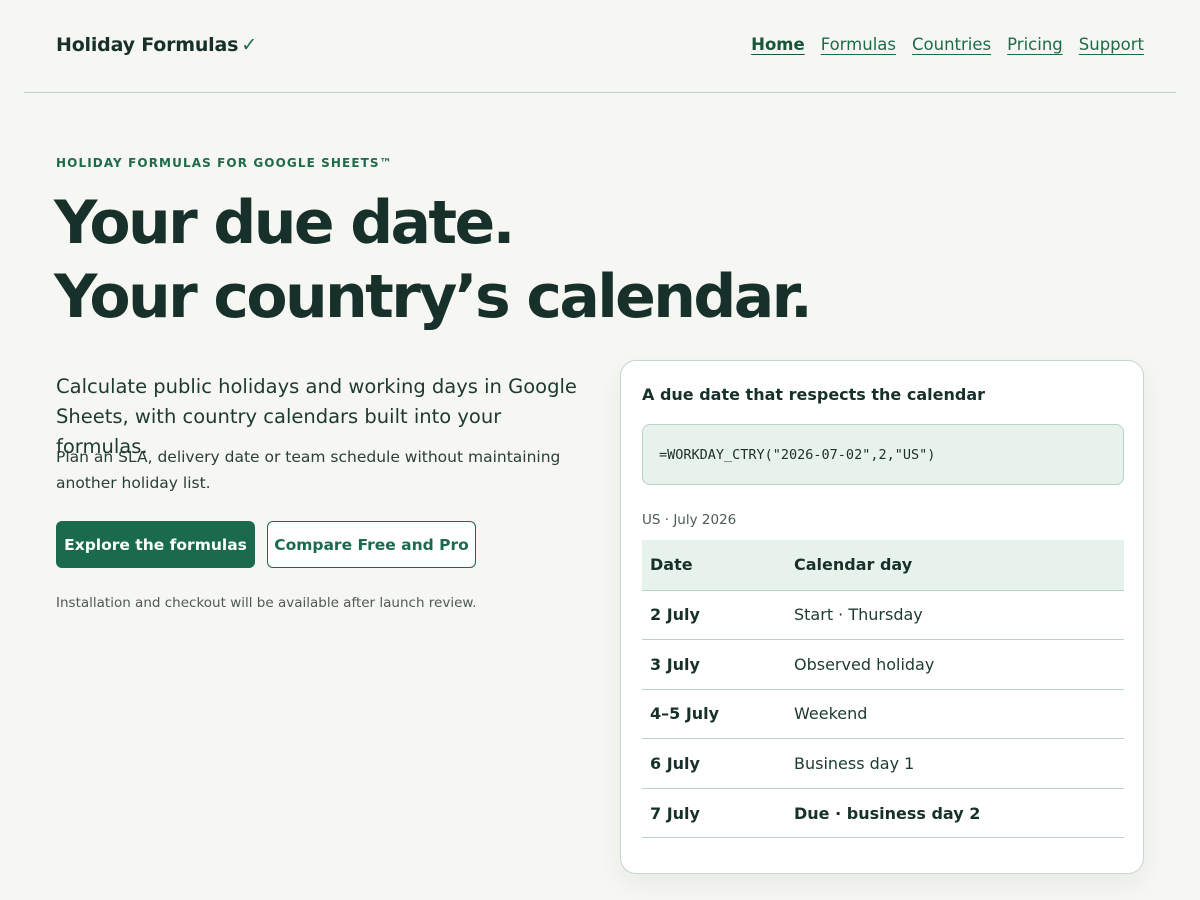 Image resolution: width=1200 pixels, height=900 pixels. I want to click on row-day: Due · business day 2, so click(955, 813).